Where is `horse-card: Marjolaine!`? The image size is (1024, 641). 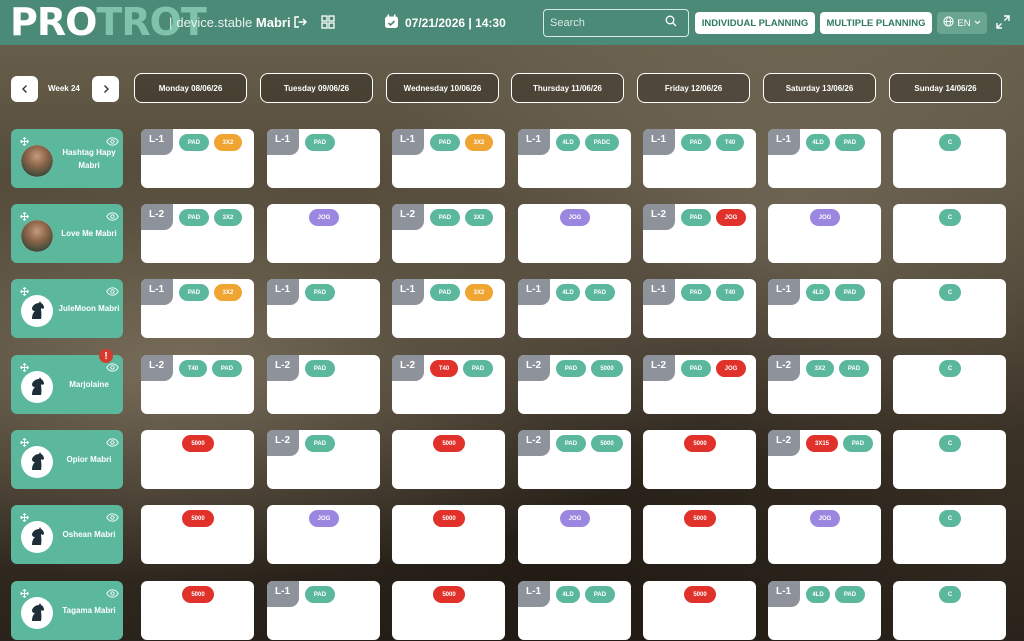
horse-card: Marjolaine! is located at coordinates (67, 381).